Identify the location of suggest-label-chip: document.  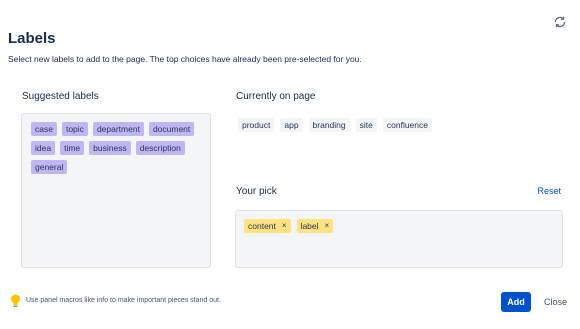
(171, 129).